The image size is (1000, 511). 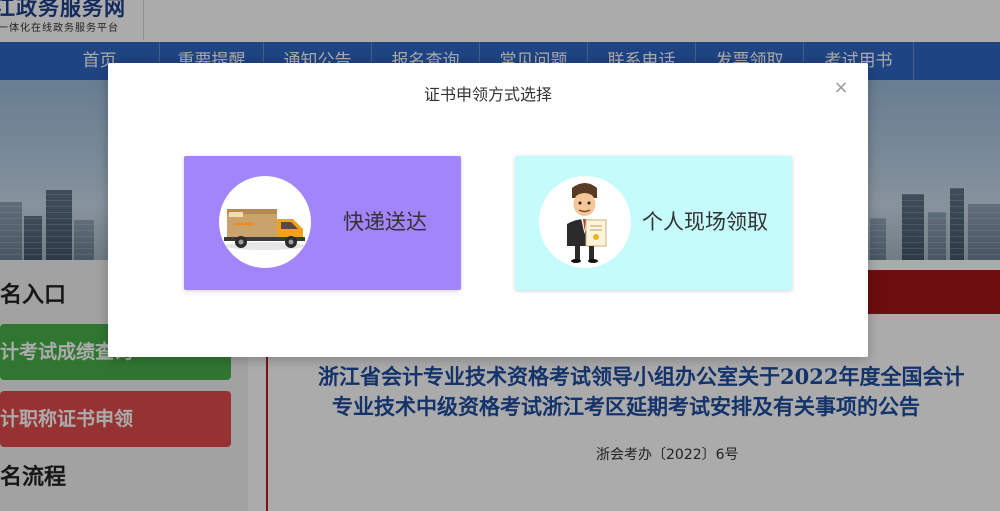 I want to click on pickup-option-button: 个人现场领取, so click(x=653, y=223).